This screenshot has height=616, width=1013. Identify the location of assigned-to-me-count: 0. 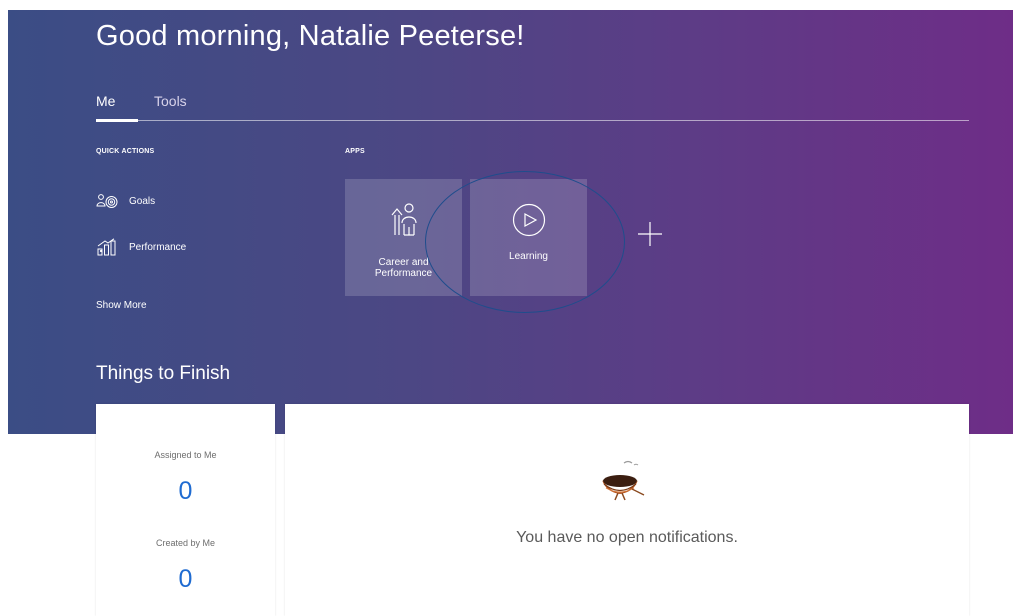
(185, 491).